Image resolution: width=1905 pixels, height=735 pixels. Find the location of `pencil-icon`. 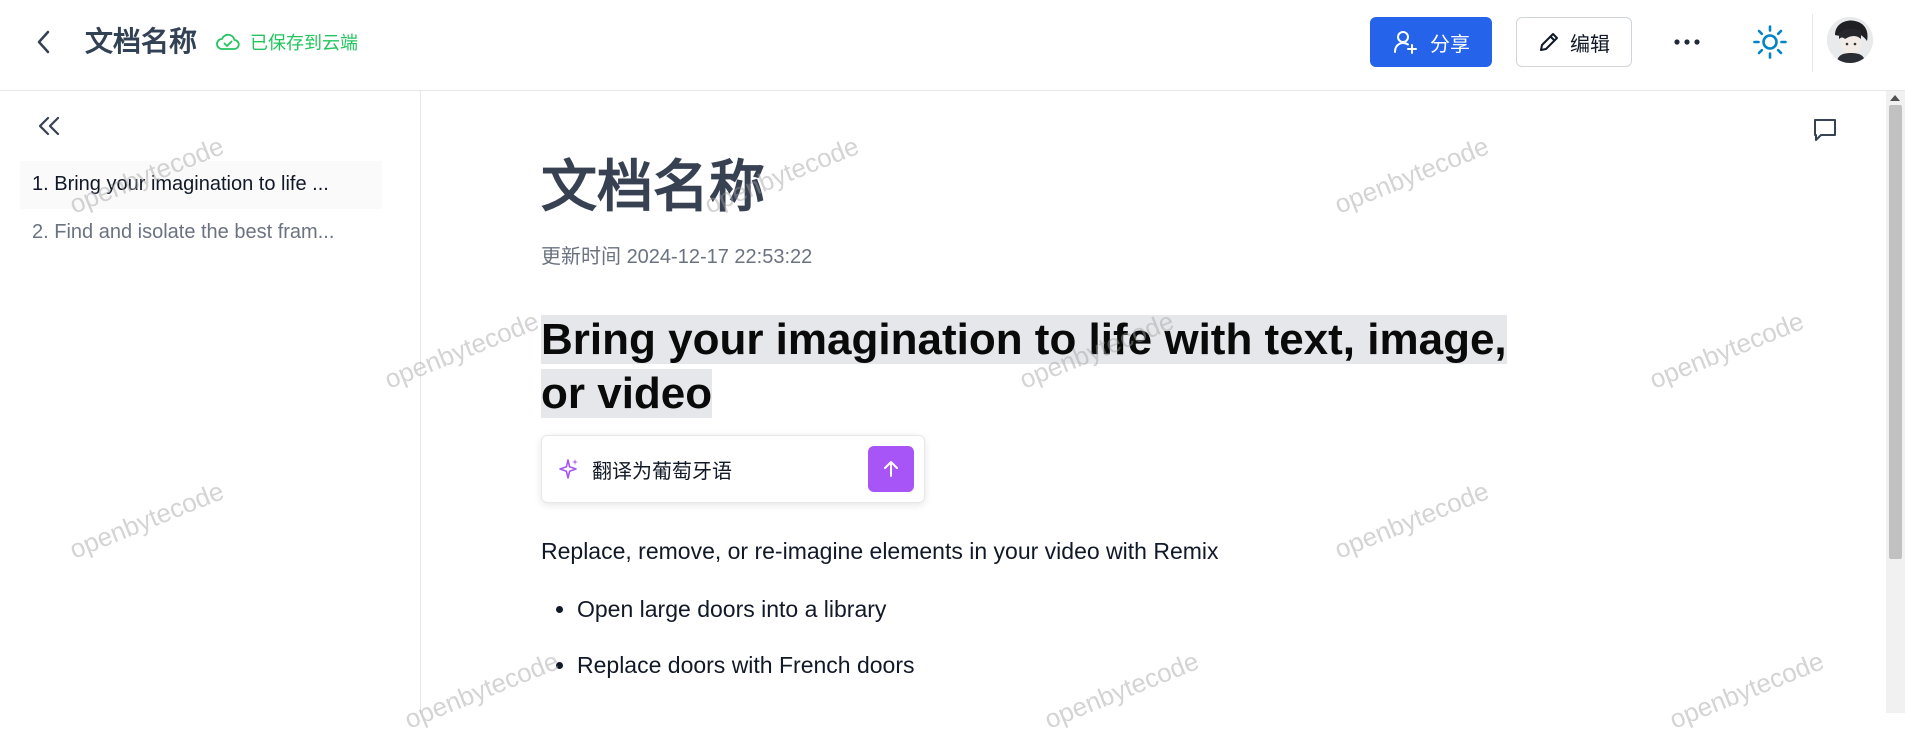

pencil-icon is located at coordinates (1549, 42).